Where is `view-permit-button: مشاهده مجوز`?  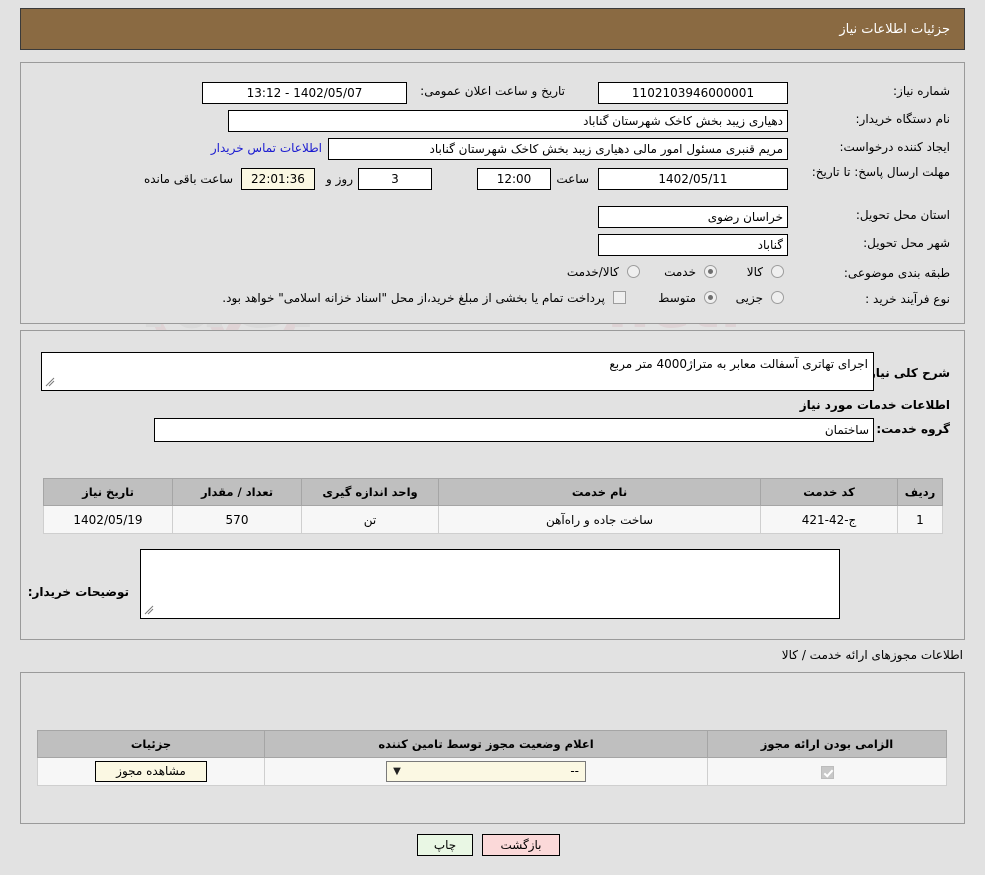 view-permit-button: مشاهده مجوز is located at coordinates (151, 771).